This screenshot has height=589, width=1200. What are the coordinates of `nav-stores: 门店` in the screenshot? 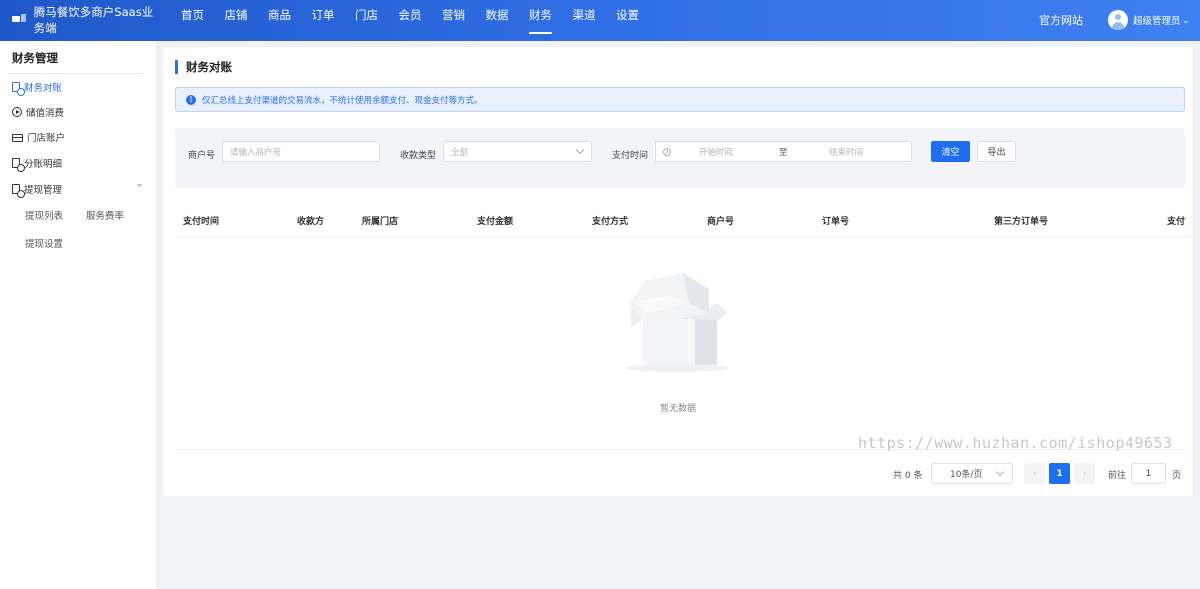 It's located at (366, 20).